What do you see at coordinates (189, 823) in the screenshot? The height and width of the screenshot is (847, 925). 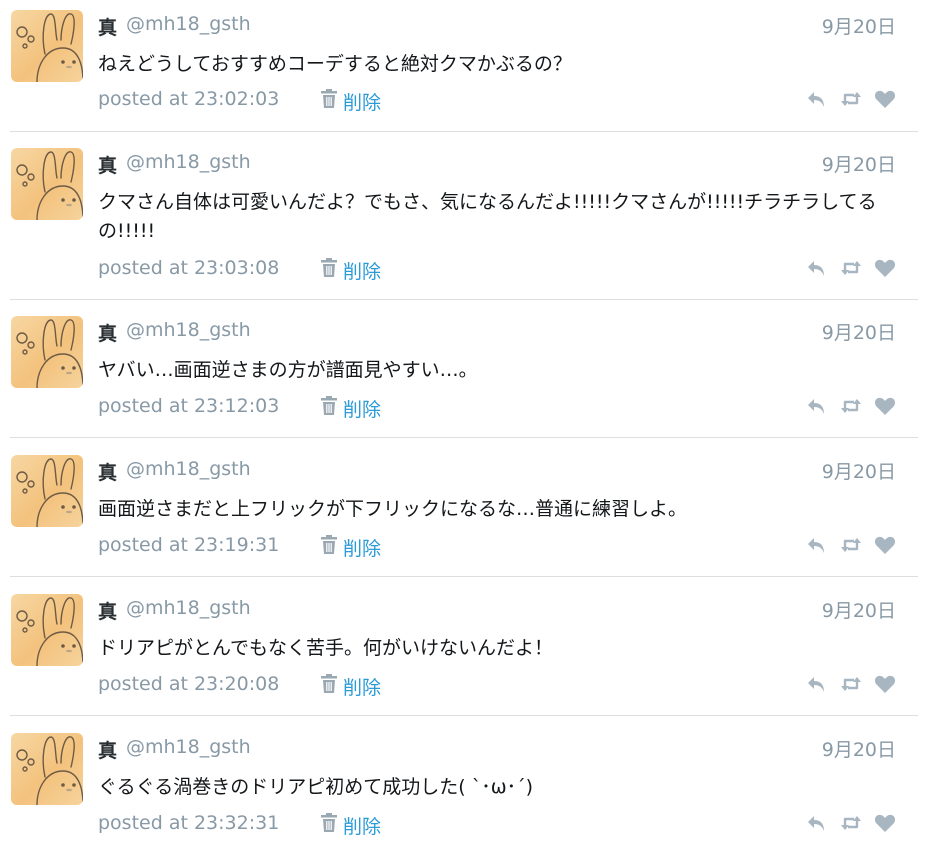 I see `posted-time: posted at 23:32:31` at bounding box center [189, 823].